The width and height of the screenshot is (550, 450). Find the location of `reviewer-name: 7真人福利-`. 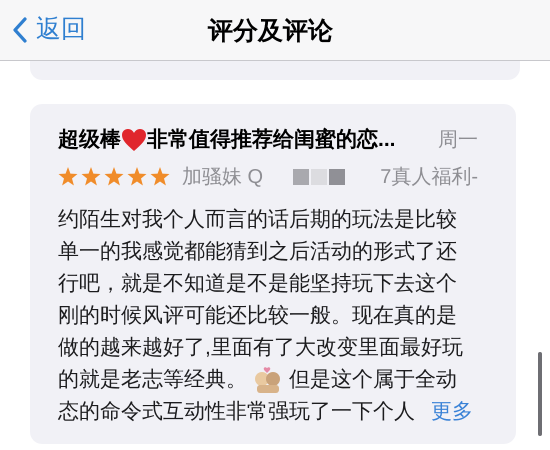

reviewer-name: 7真人福利- is located at coordinates (429, 177).